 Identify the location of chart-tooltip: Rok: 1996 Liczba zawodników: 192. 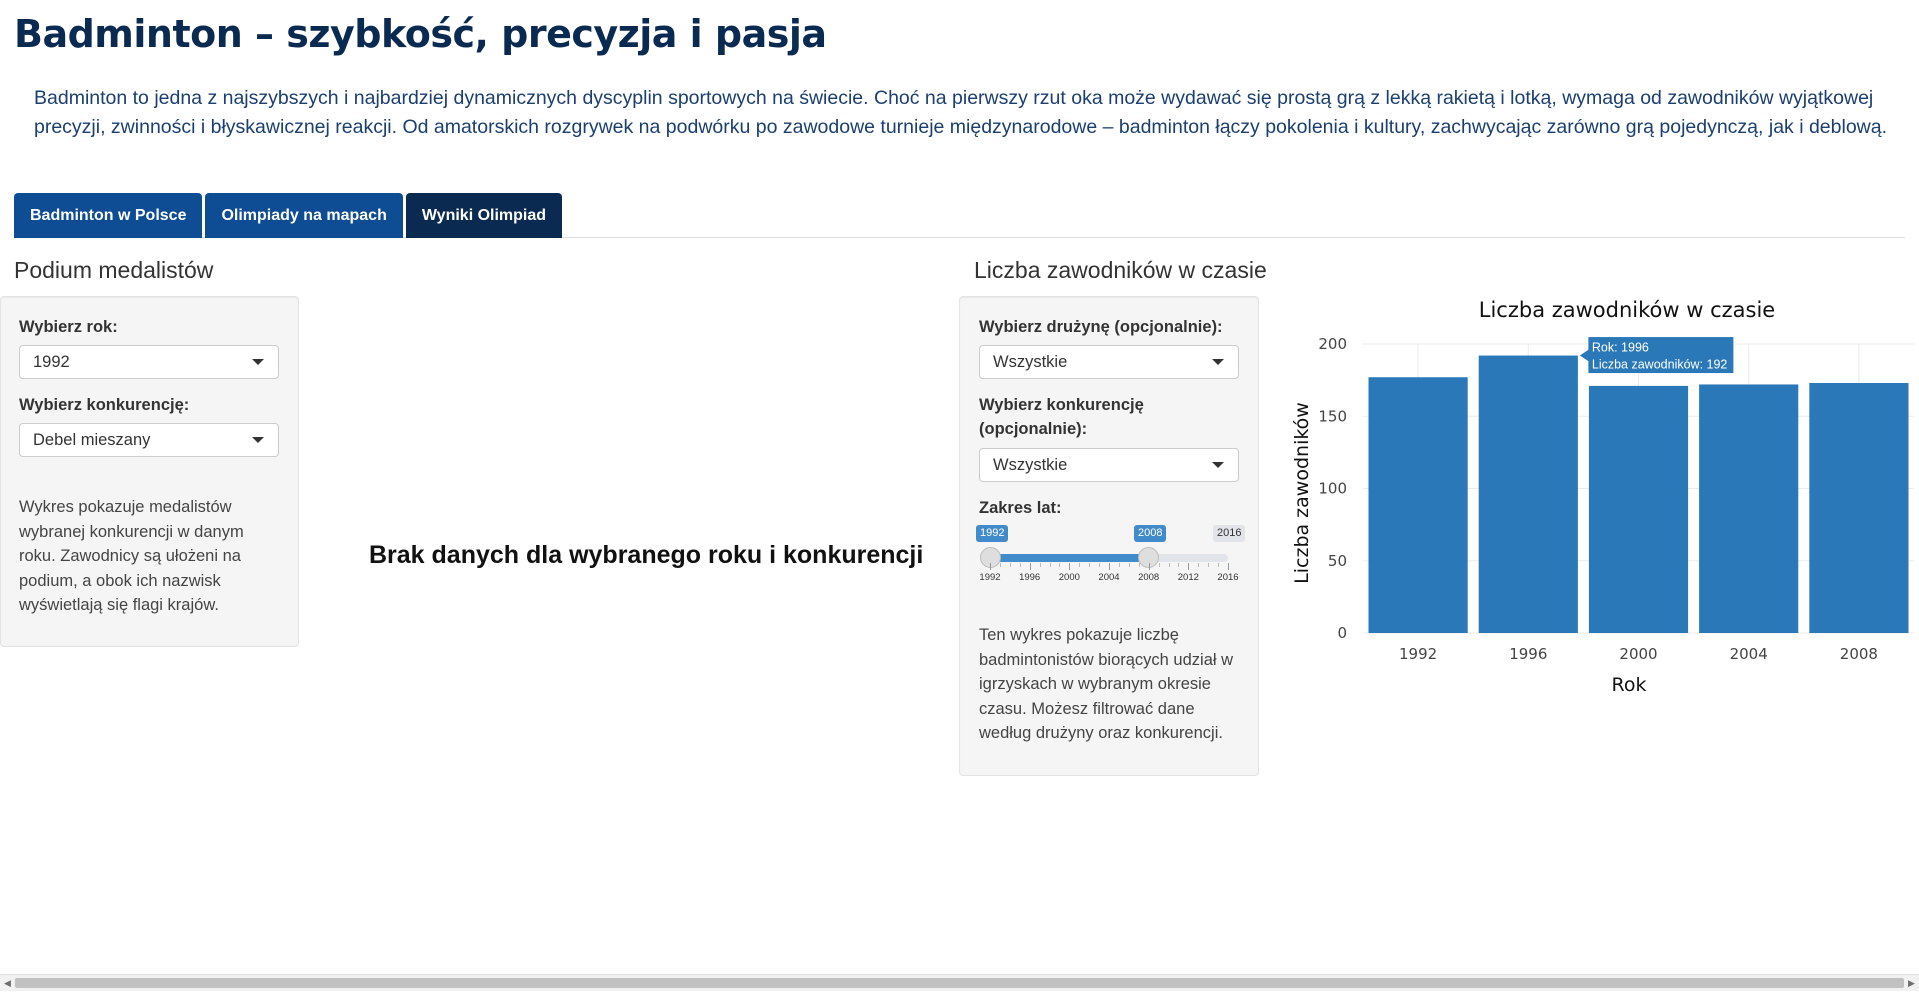
(1657, 355).